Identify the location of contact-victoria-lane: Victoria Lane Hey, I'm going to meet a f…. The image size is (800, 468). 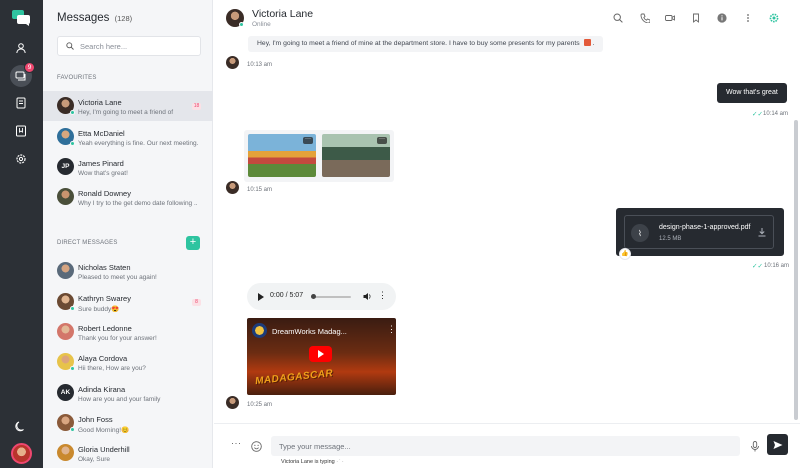
(128, 106).